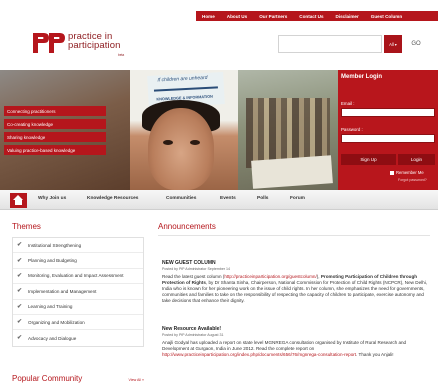 Image resolution: width=438 pixels, height=388 pixels. What do you see at coordinates (196, 269) in the screenshot?
I see `post-meta: Posted by PiP Administrator September 14` at bounding box center [196, 269].